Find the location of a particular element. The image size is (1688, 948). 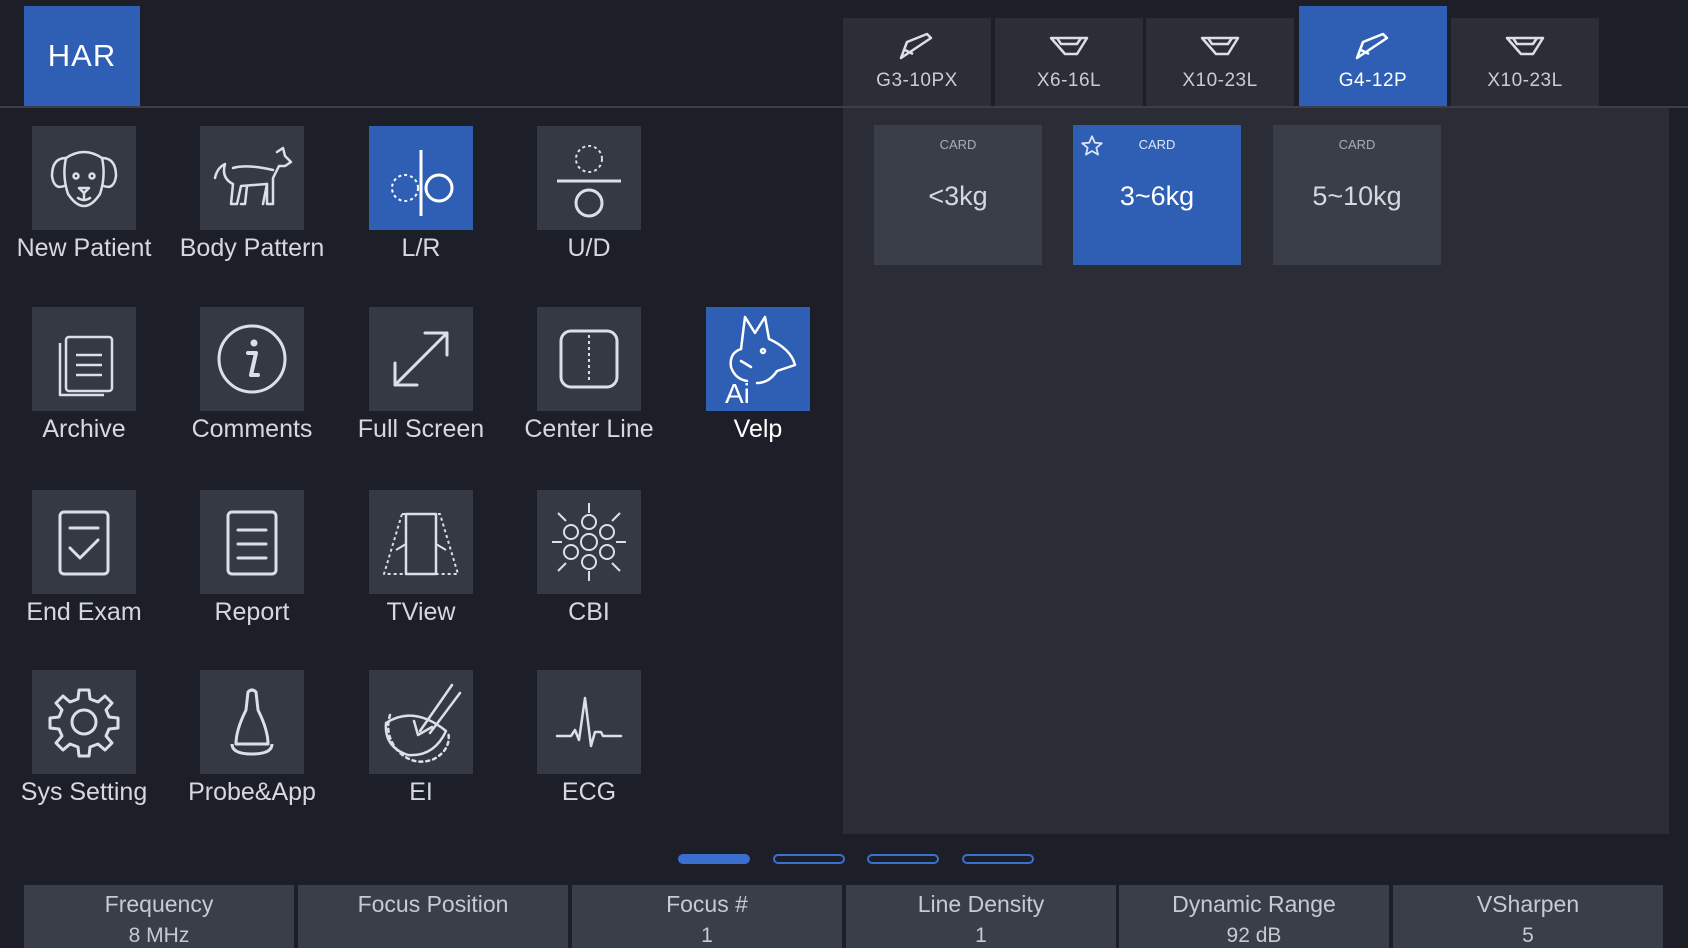

expand-icon is located at coordinates (421, 359).